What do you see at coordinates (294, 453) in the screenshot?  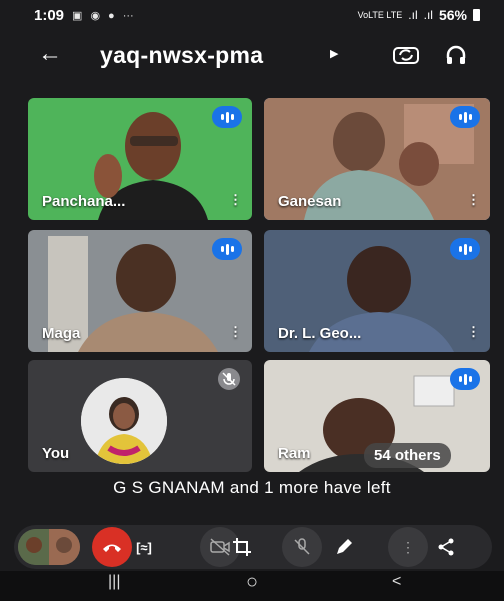 I see `participant-name: Ram` at bounding box center [294, 453].